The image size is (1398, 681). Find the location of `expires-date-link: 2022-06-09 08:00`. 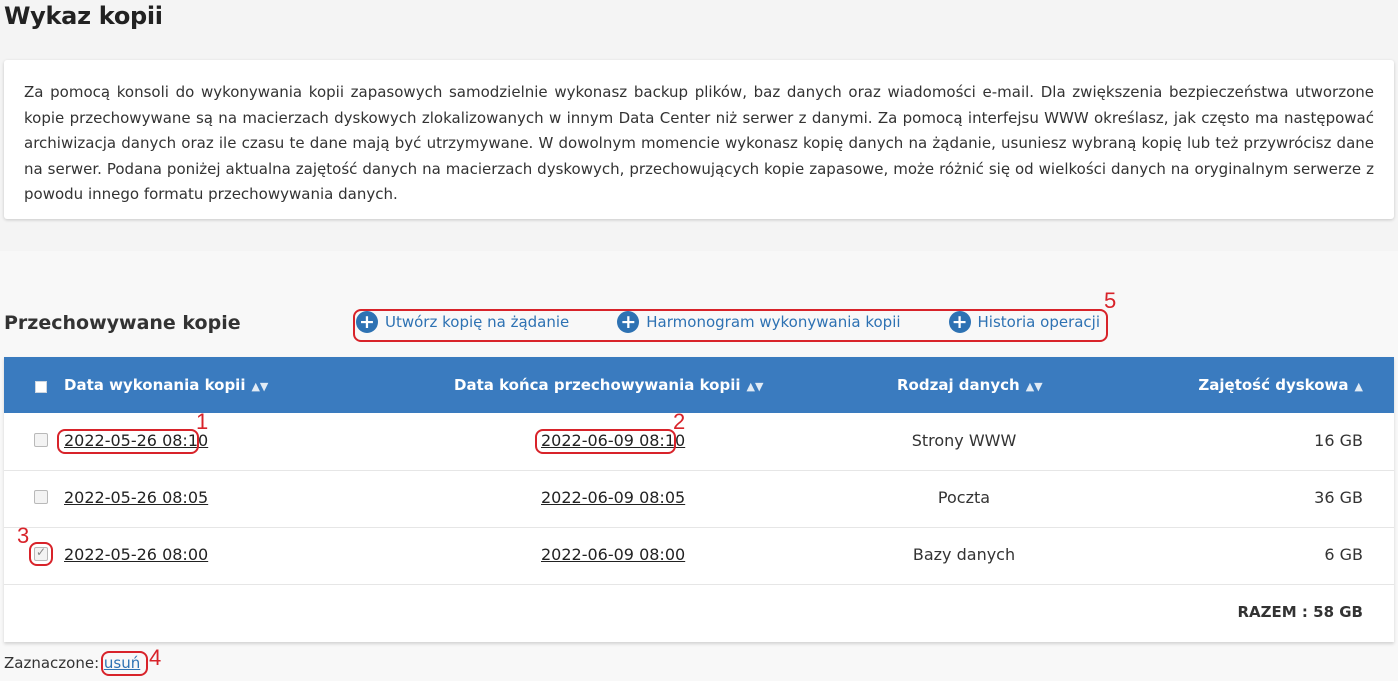

expires-date-link: 2022-06-09 08:00 is located at coordinates (613, 554).